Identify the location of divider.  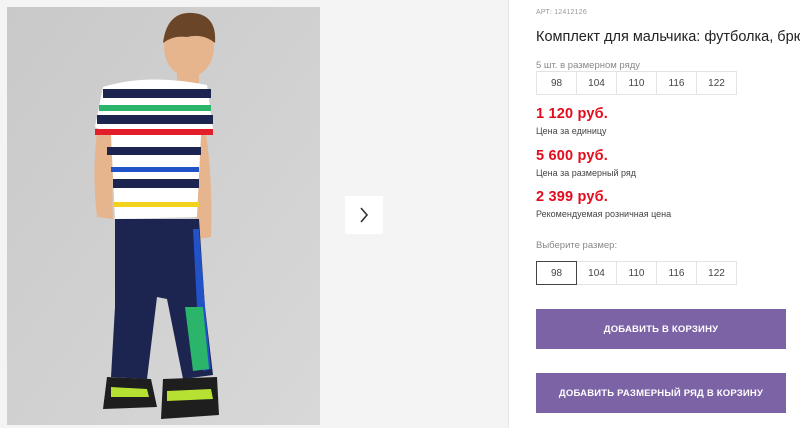
(508, 214).